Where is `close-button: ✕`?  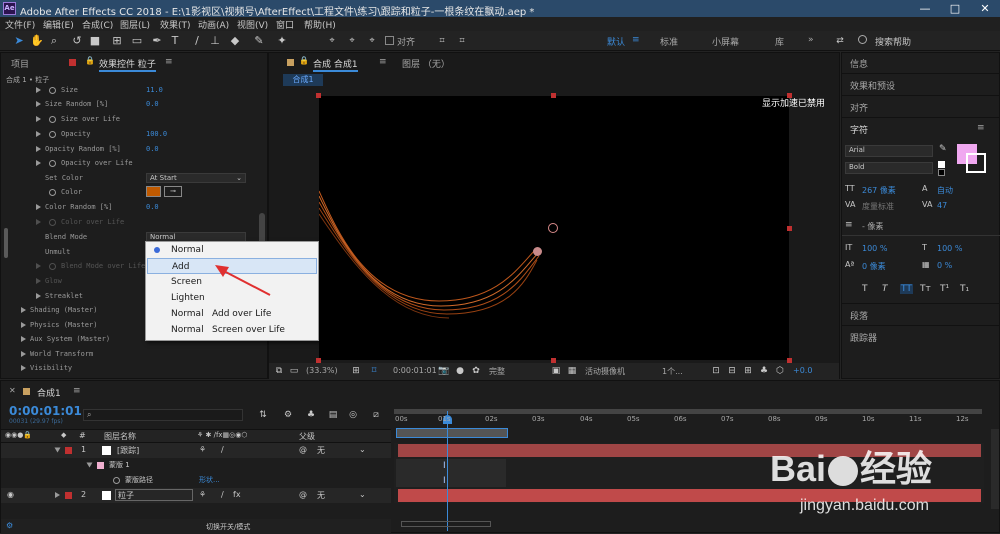
close-button: ✕ is located at coordinates (985, 8).